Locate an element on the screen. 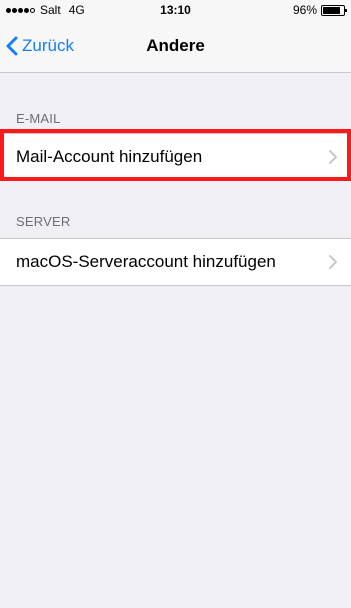 This screenshot has height=608, width=351. battery-icon is located at coordinates (334, 10).